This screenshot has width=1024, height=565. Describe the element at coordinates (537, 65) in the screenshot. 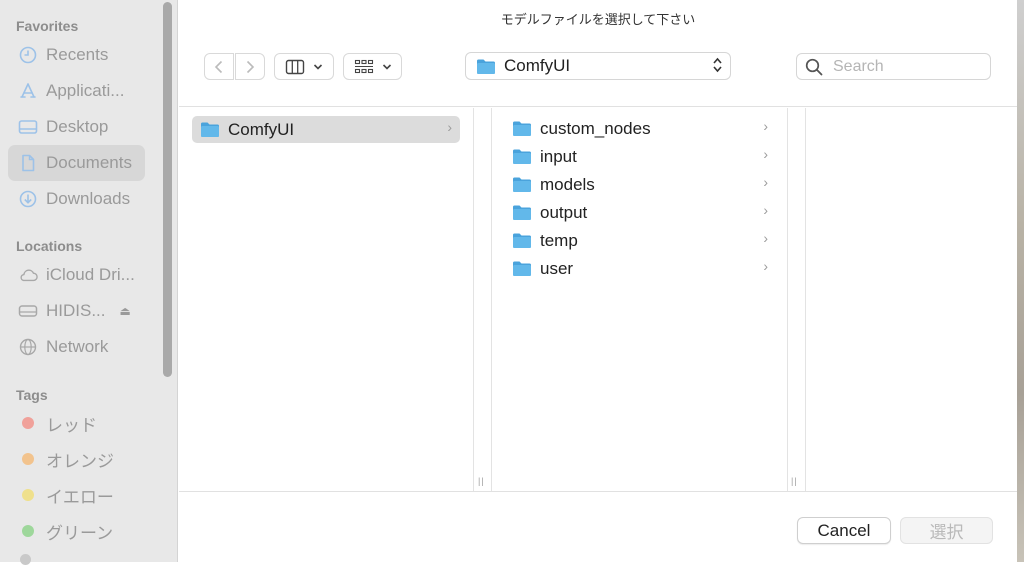

I see `path-label: ComfyUI` at that location.